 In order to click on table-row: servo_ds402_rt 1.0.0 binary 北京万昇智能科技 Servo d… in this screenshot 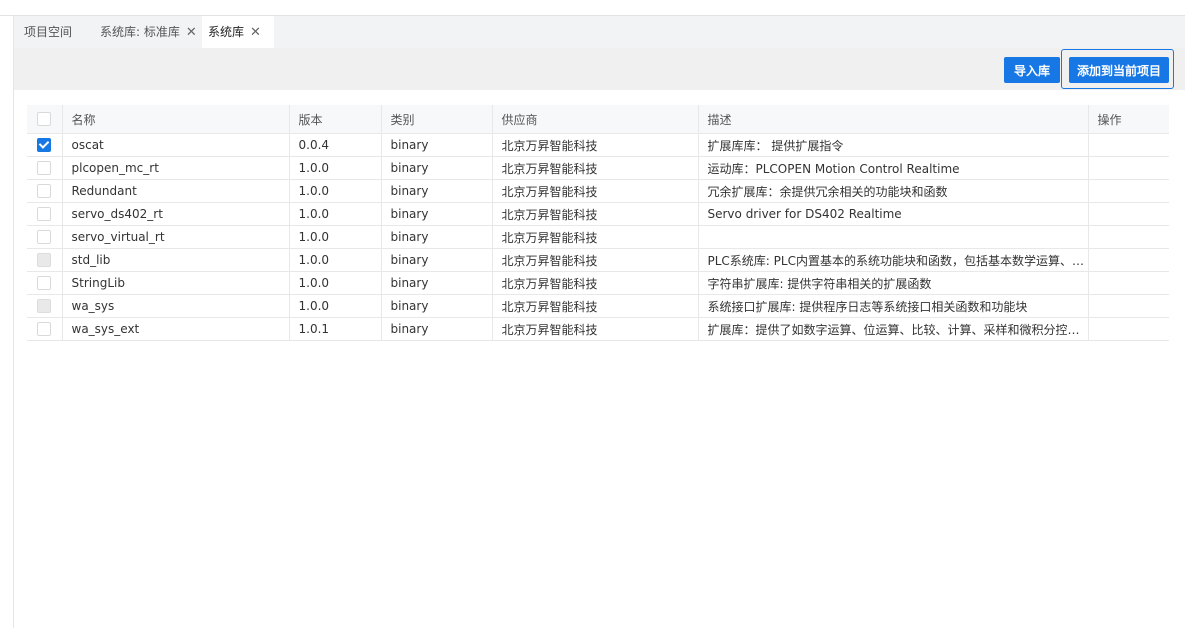, I will do `click(598, 214)`.